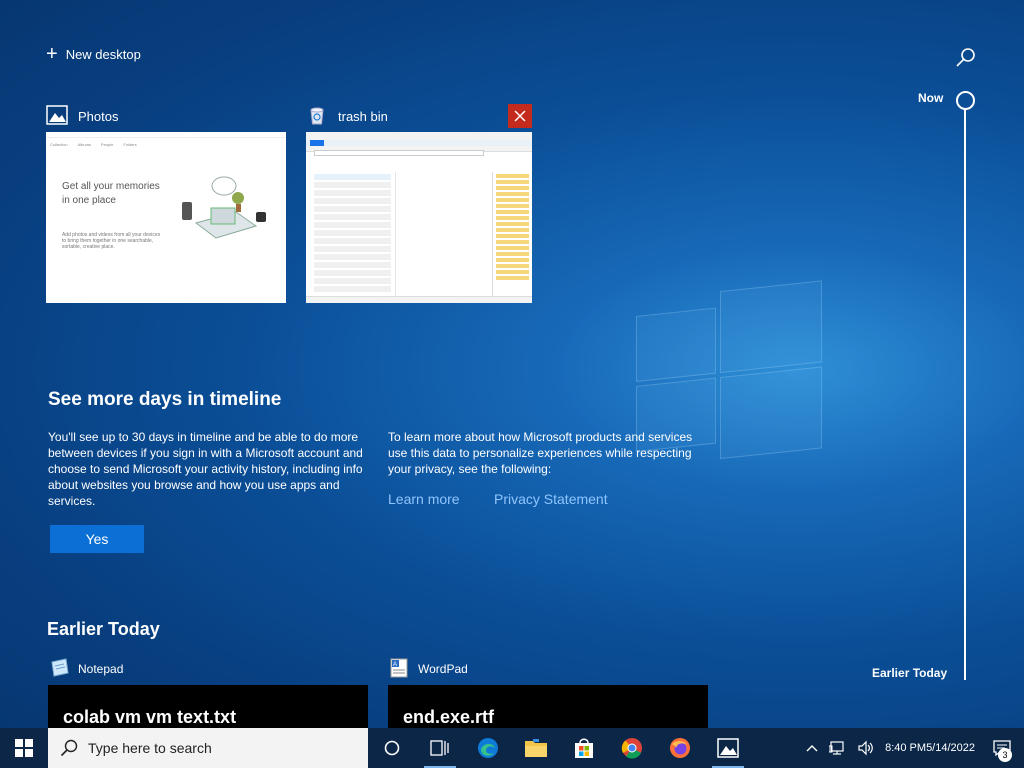 This screenshot has width=1024, height=768. What do you see at coordinates (965, 395) in the screenshot?
I see `timeline-track` at bounding box center [965, 395].